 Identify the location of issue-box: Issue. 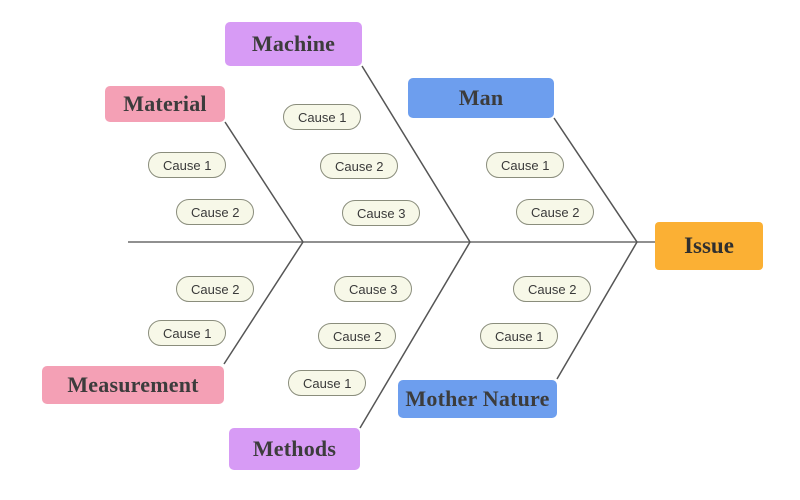
(709, 246).